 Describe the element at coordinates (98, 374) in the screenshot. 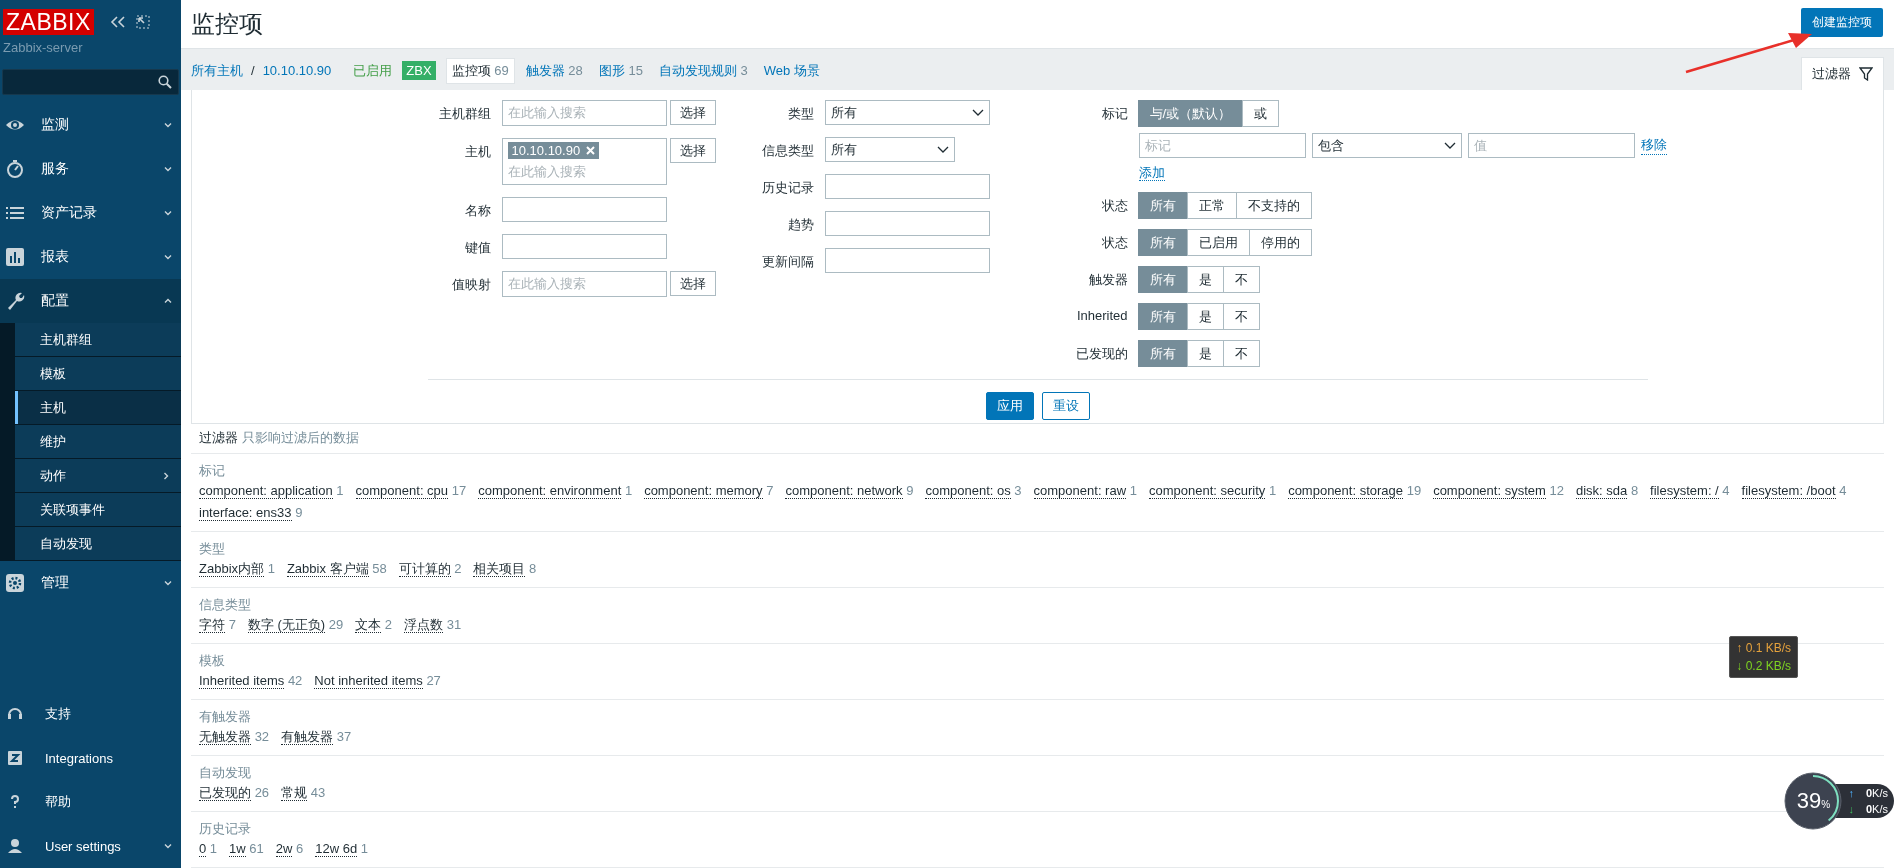

I see `submenu-item: 模板` at that location.